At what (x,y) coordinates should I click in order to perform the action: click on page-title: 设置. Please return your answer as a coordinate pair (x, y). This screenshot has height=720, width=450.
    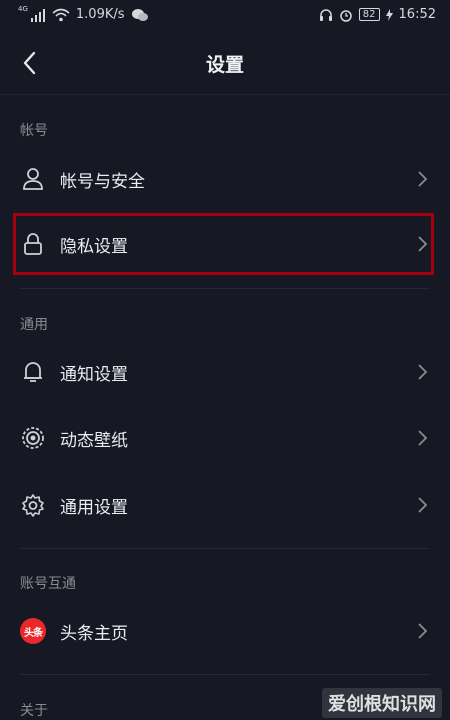
    Looking at the image, I should click on (224, 65).